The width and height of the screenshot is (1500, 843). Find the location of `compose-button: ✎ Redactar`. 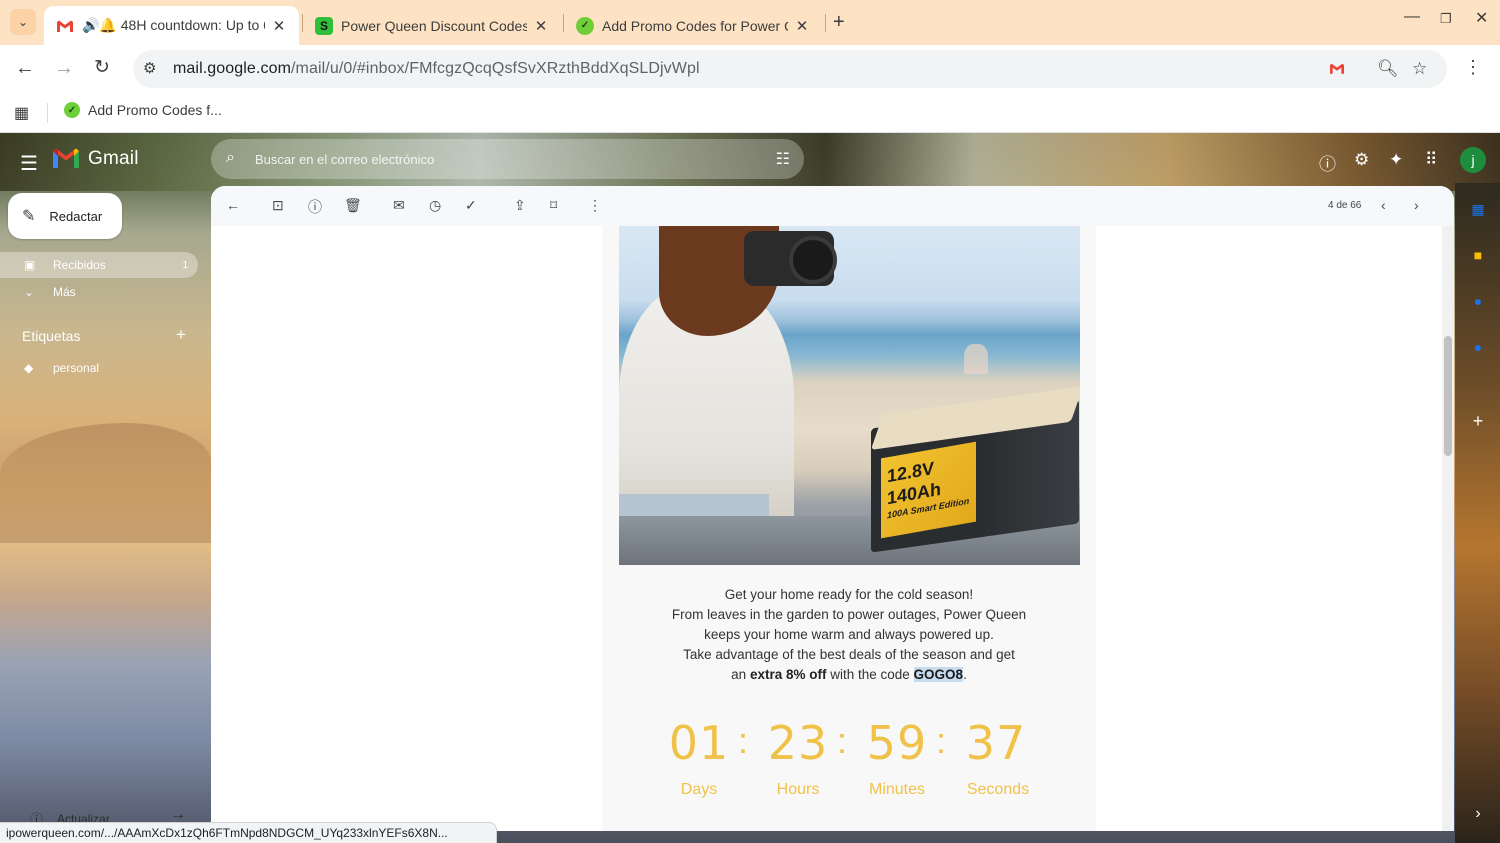

compose-button: ✎ Redactar is located at coordinates (65, 216).